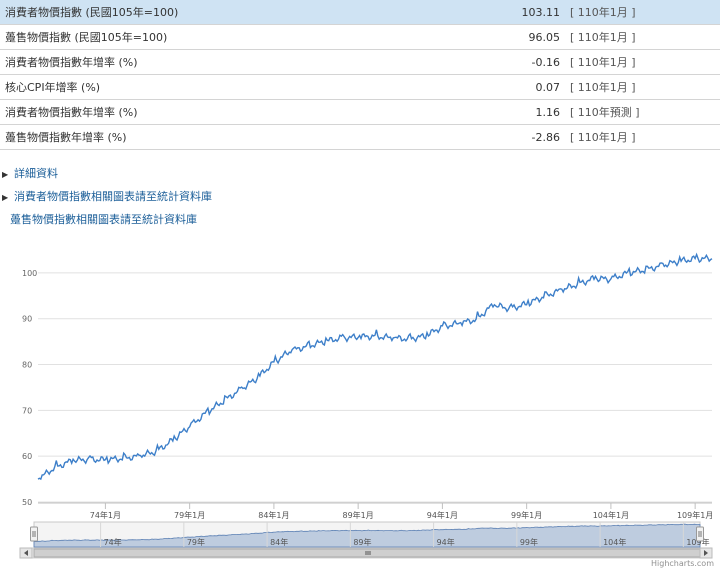 Image resolution: width=720 pixels, height=571 pixels. I want to click on x-tick-label: 94年1月, so click(442, 515).